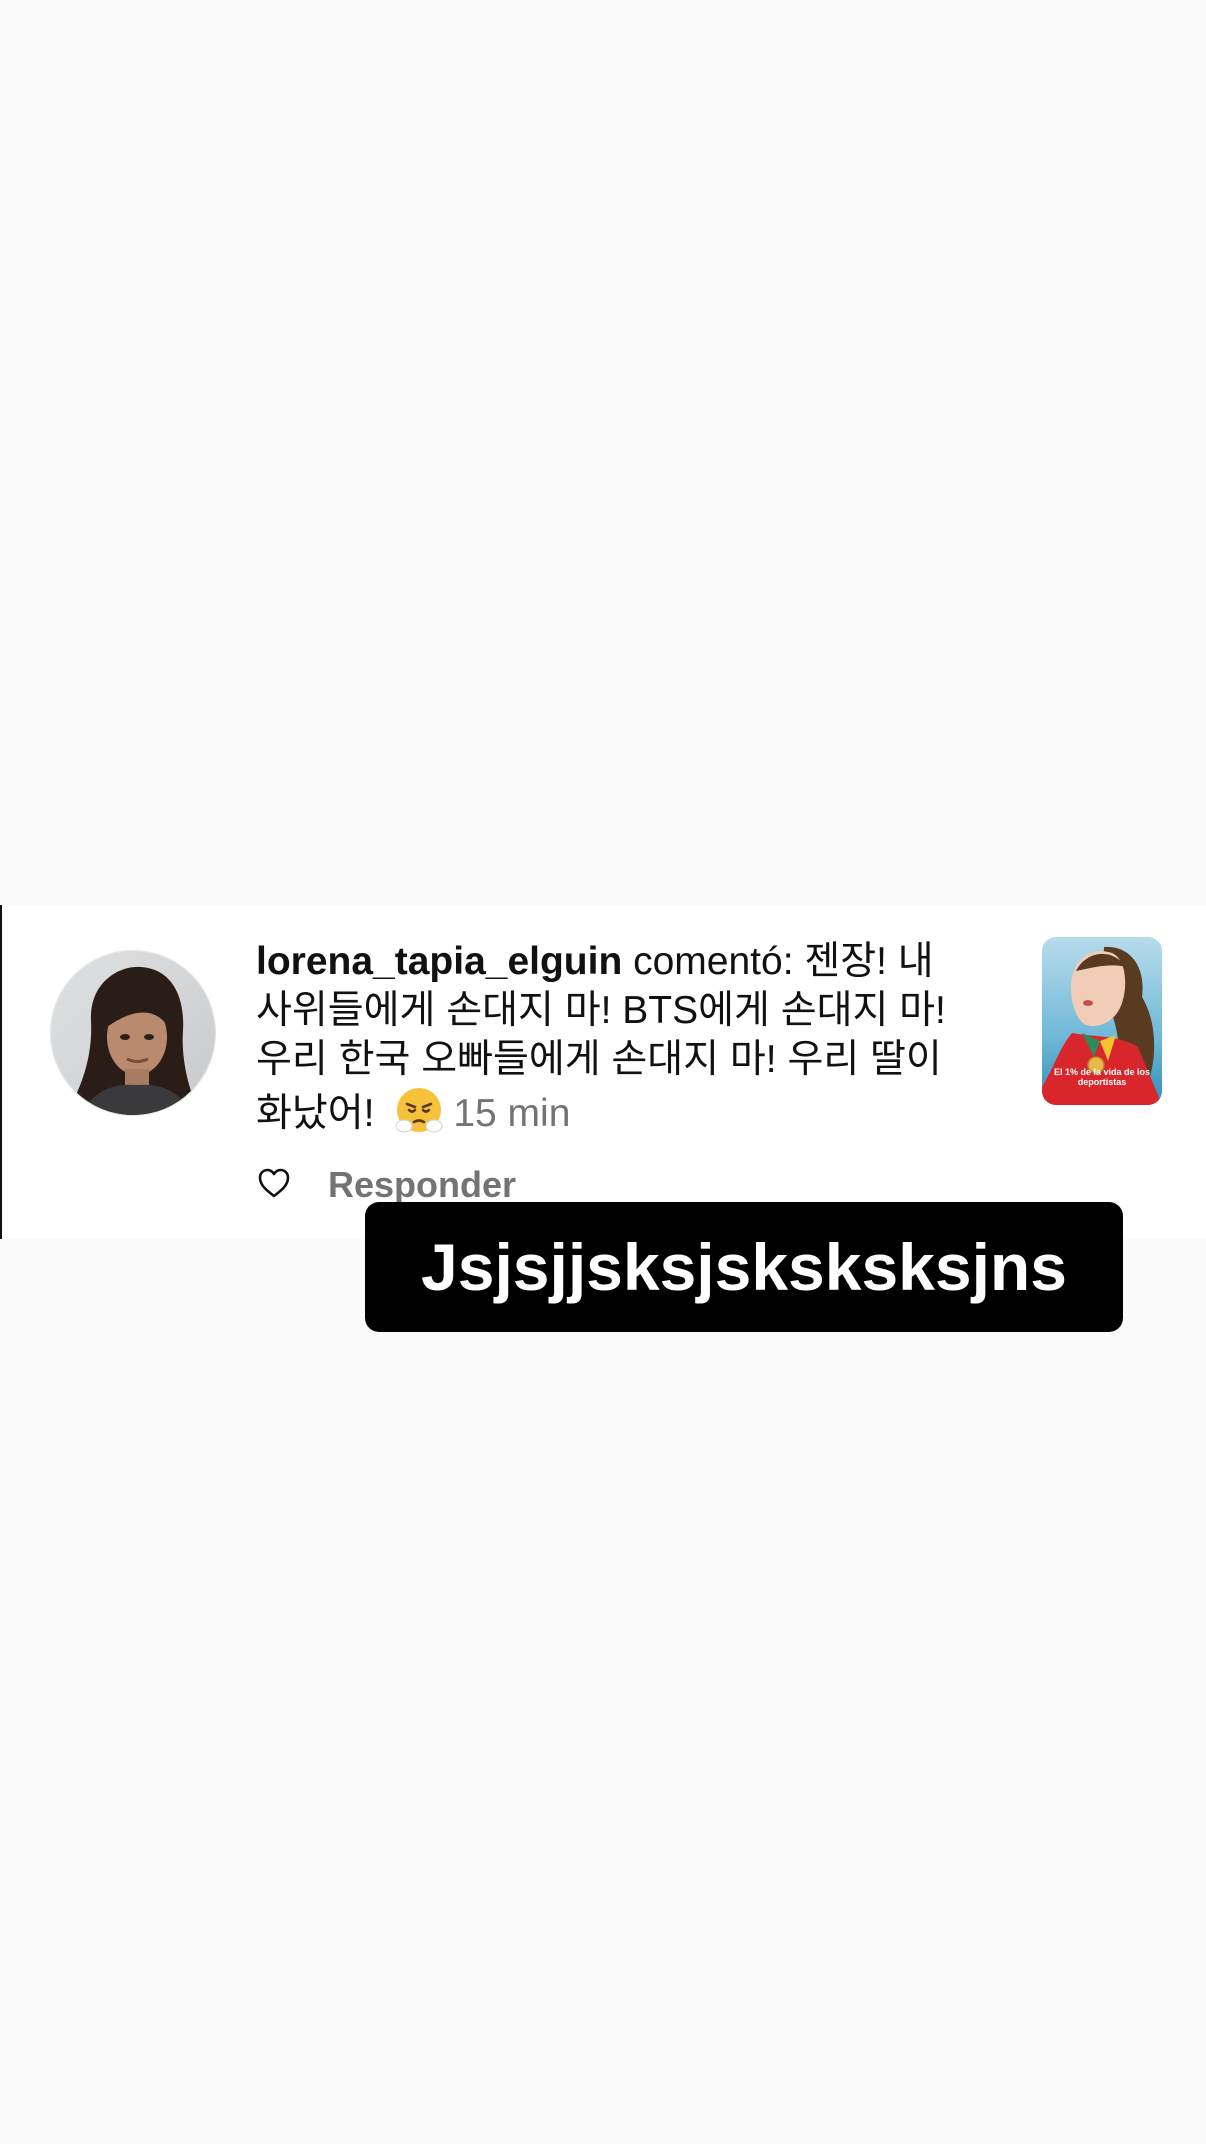 The height and width of the screenshot is (2144, 1206). What do you see at coordinates (439, 961) in the screenshot?
I see `username: lorena_tapia_elguin` at bounding box center [439, 961].